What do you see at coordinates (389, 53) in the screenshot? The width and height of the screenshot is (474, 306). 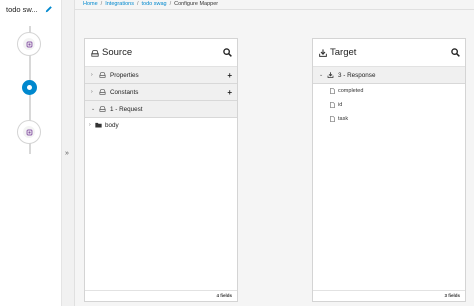 I see `target-header: Target` at bounding box center [389, 53].